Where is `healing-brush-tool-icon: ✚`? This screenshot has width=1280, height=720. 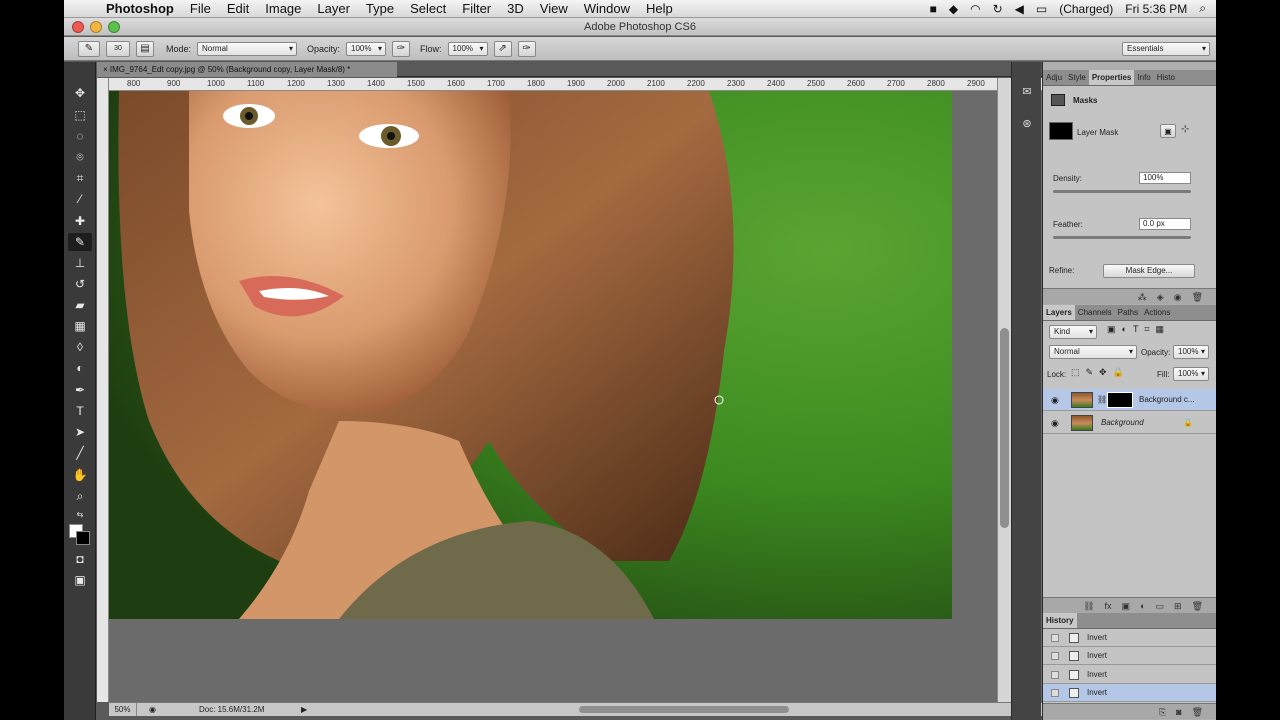
healing-brush-tool-icon: ✚ is located at coordinates (80, 221).